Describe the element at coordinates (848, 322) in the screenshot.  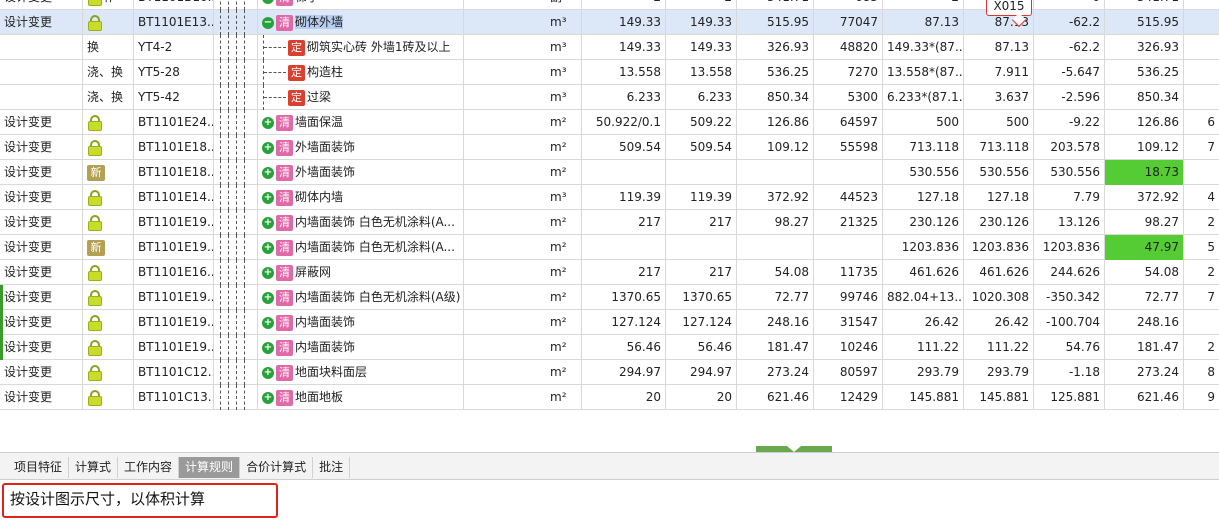
I see `total-price-cell: 31547` at that location.